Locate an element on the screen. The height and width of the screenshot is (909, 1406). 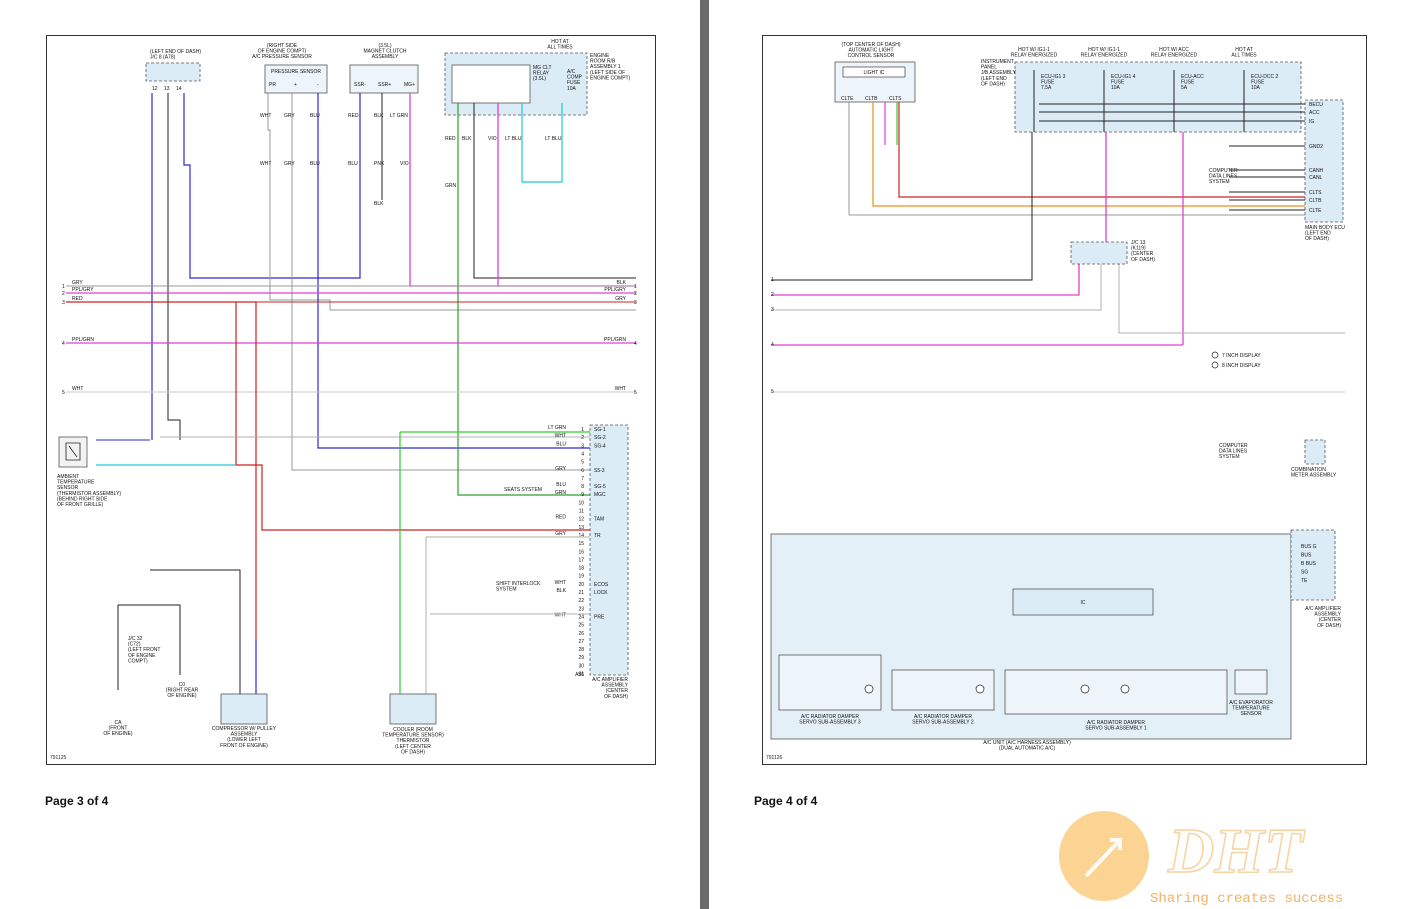
jc8-connector is located at coordinates (173, 72).